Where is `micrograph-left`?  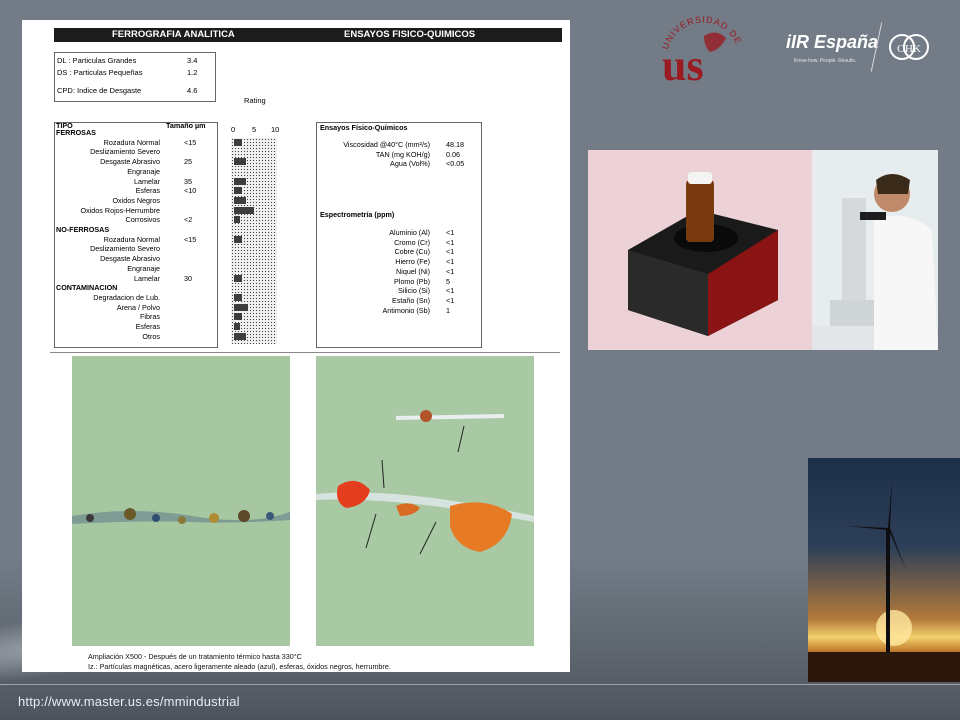
micrograph-left is located at coordinates (181, 501).